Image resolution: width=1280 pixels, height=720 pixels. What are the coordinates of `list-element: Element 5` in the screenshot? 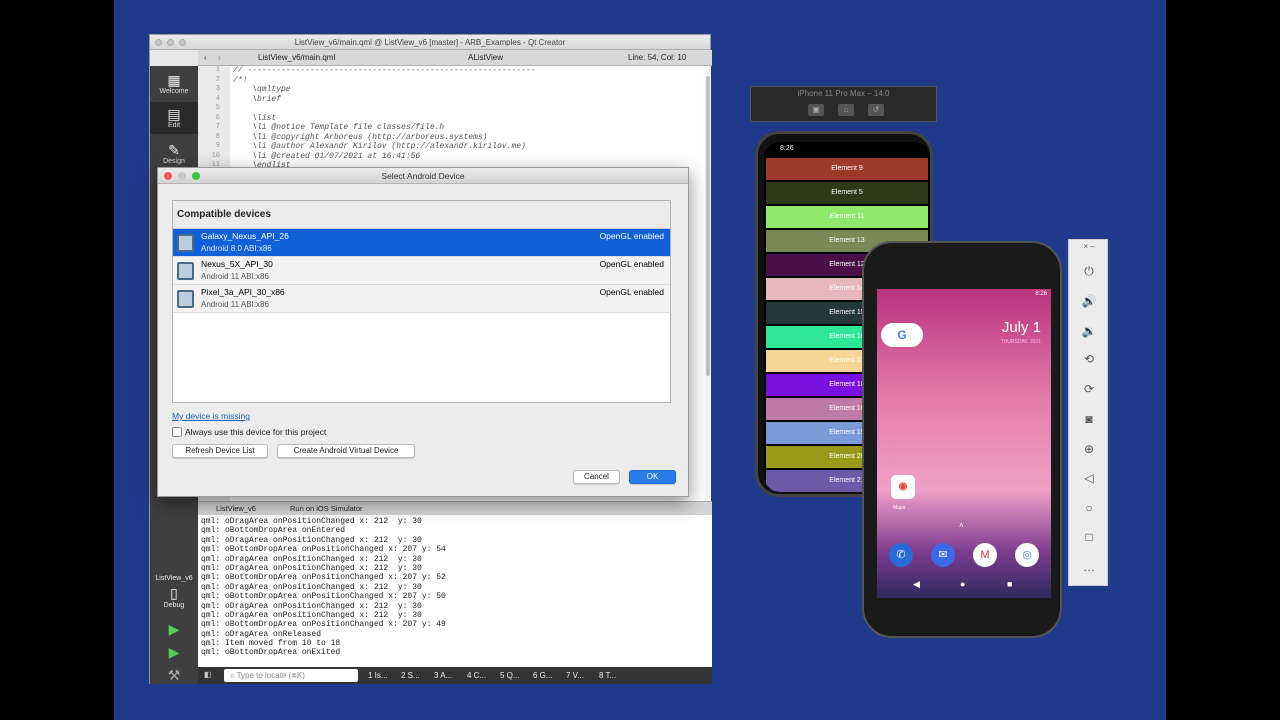 It's located at (847, 192).